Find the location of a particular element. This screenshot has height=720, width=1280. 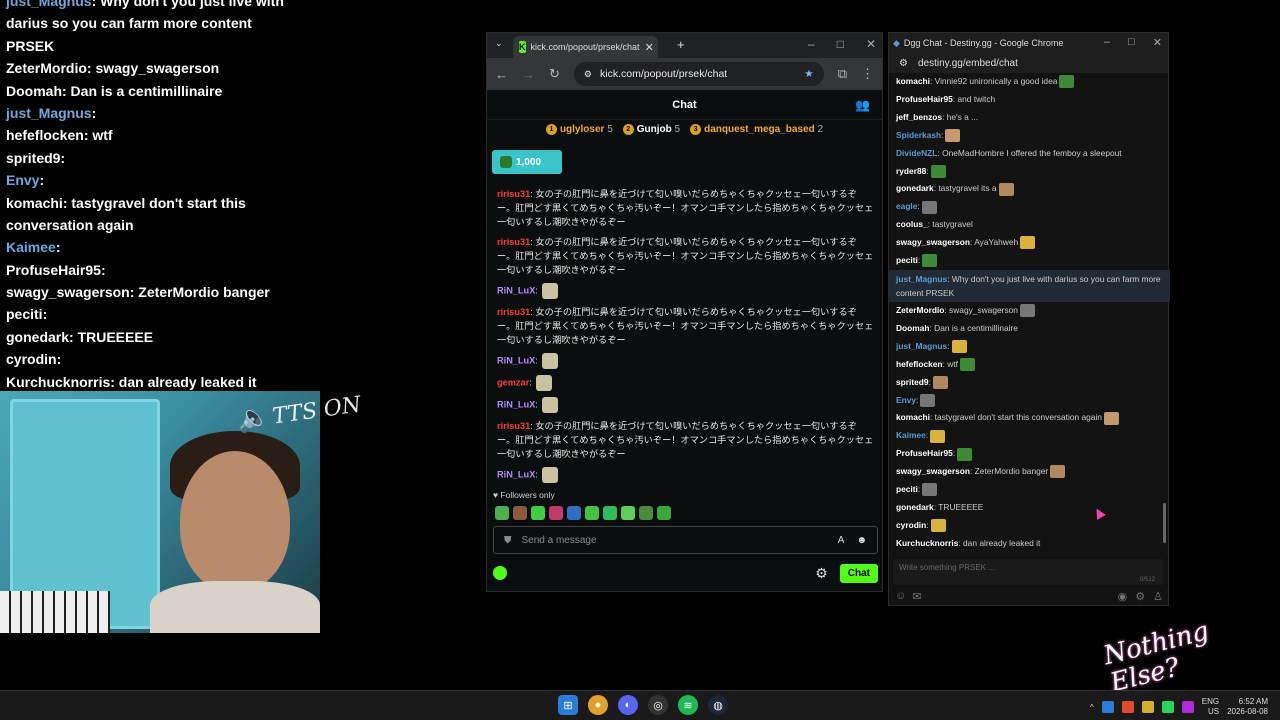

kick-badge-icon is located at coordinates (500, 573).